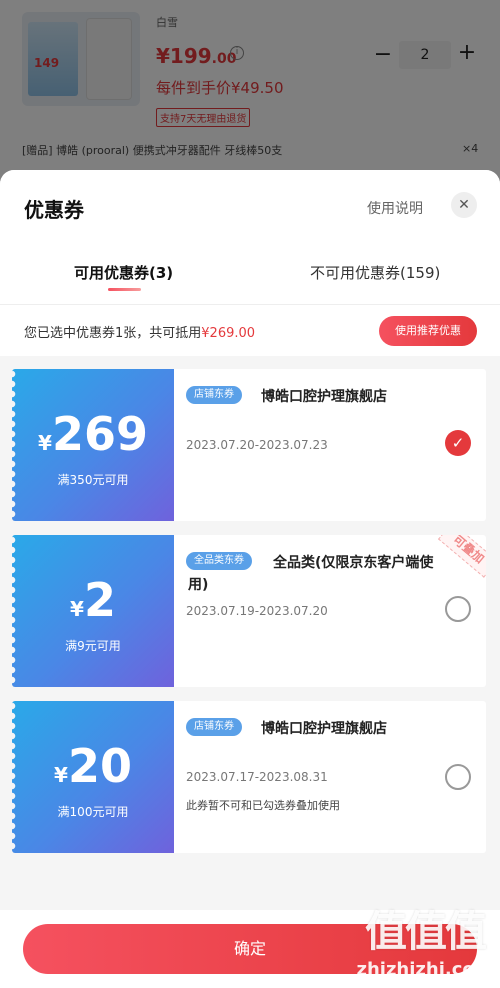 The image size is (500, 988). I want to click on sheet-header: 优惠券 使用说明 ✕ 可用优惠券(3) 不可用优惠券(159), so click(250, 237).